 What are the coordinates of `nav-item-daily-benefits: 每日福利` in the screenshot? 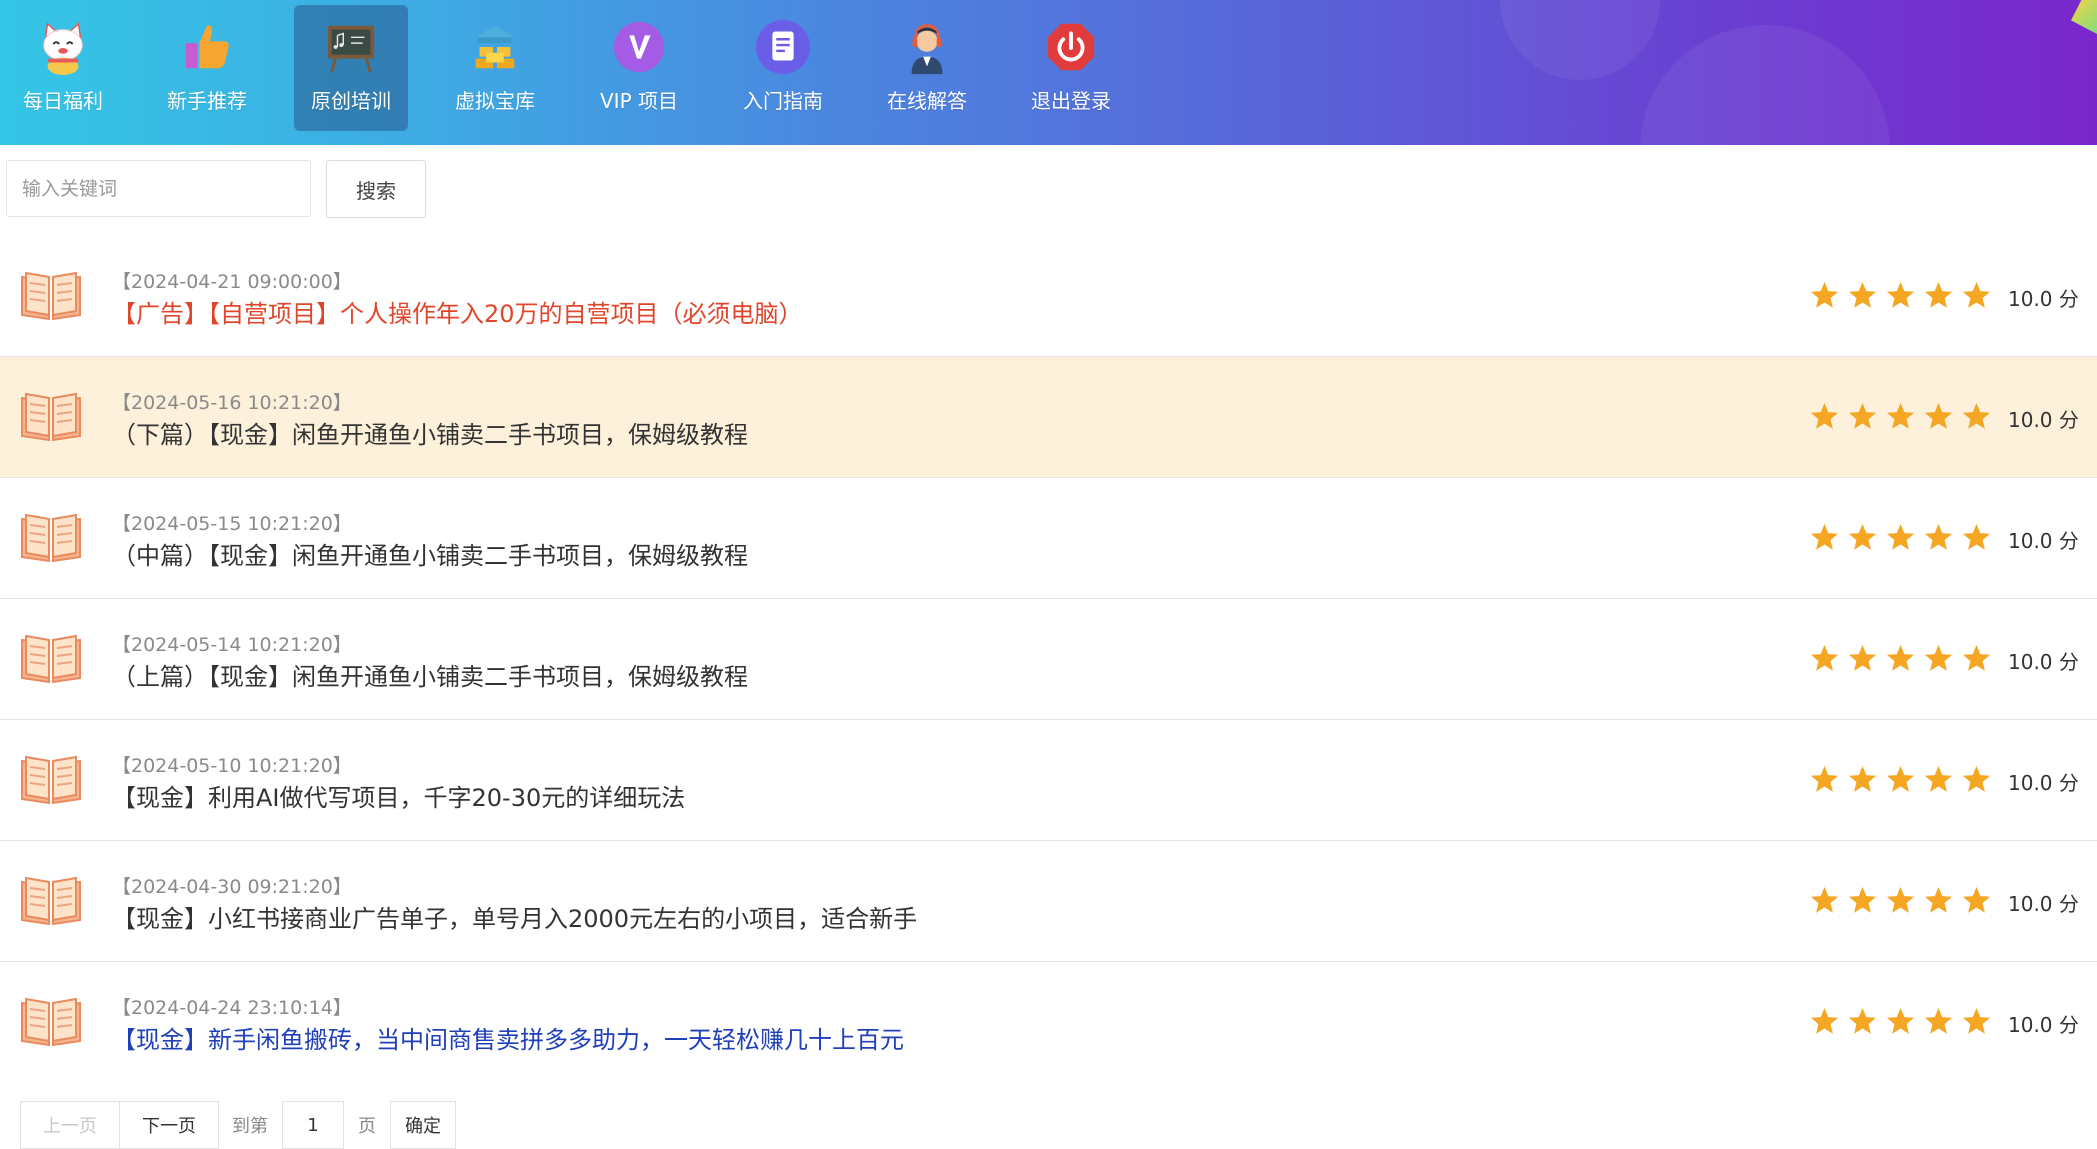 It's located at (63, 68).